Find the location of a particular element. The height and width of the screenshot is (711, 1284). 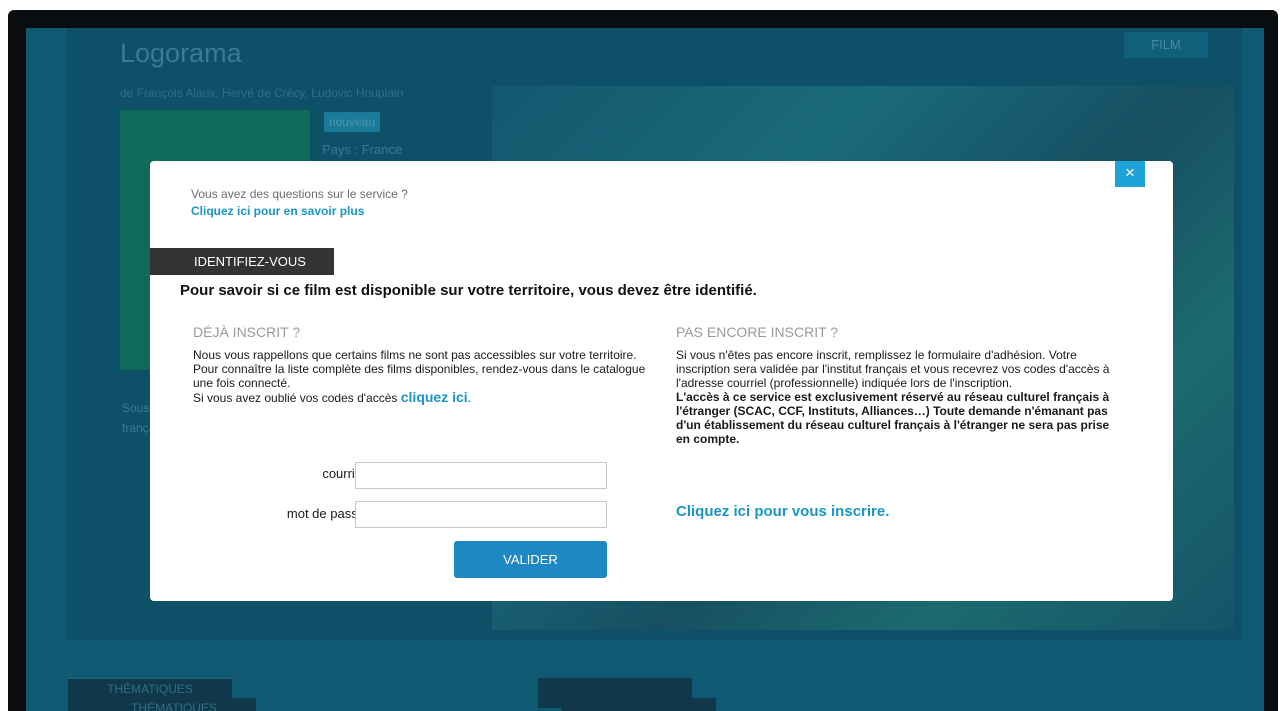

email-label: courriel* is located at coordinates (346, 473).